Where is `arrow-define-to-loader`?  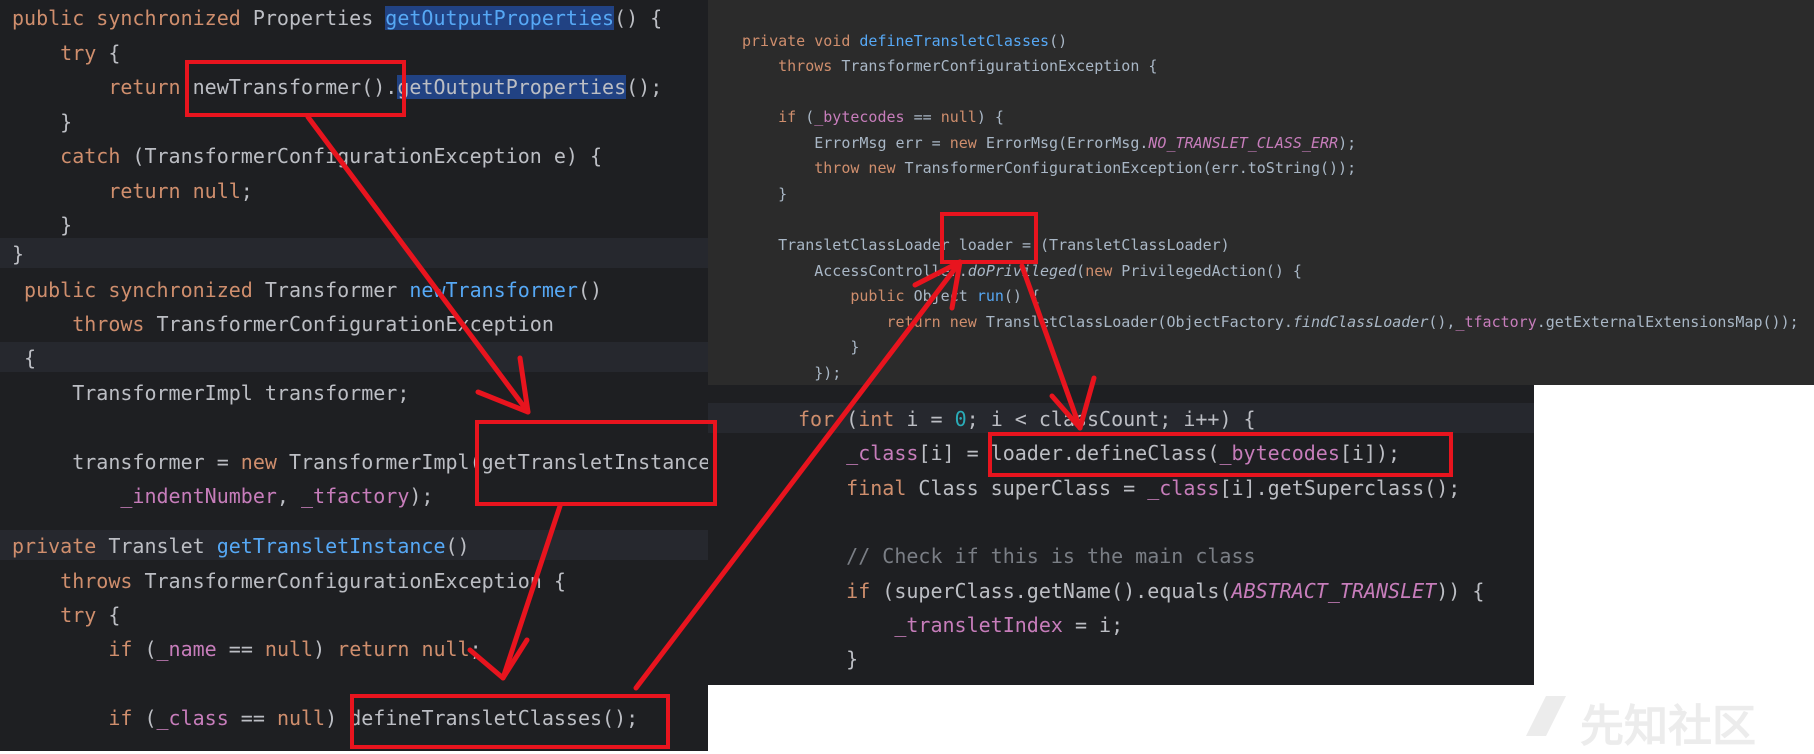 arrow-define-to-loader is located at coordinates (798, 475).